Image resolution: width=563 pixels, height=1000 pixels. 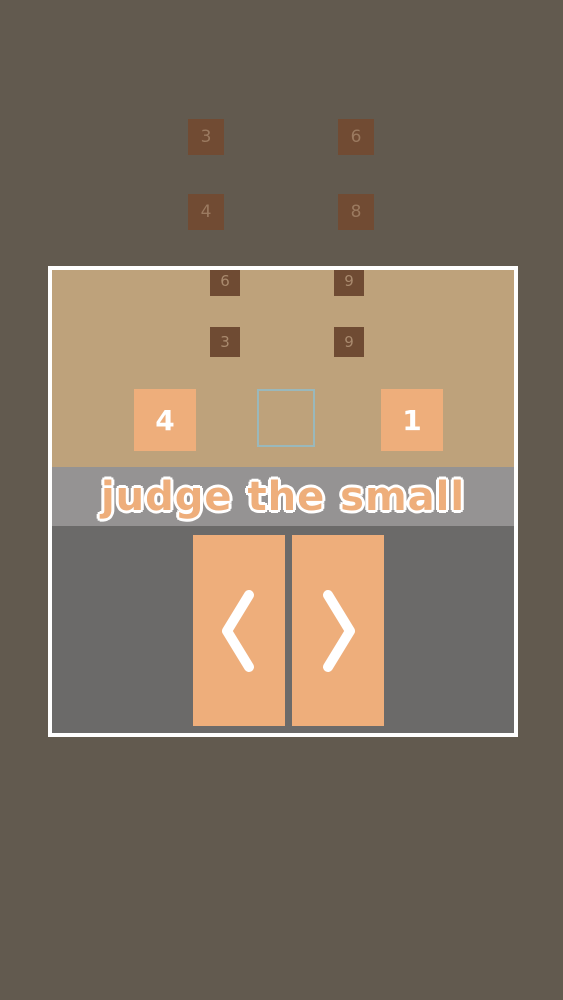 I want to click on chevron-right-icon, so click(x=339, y=630).